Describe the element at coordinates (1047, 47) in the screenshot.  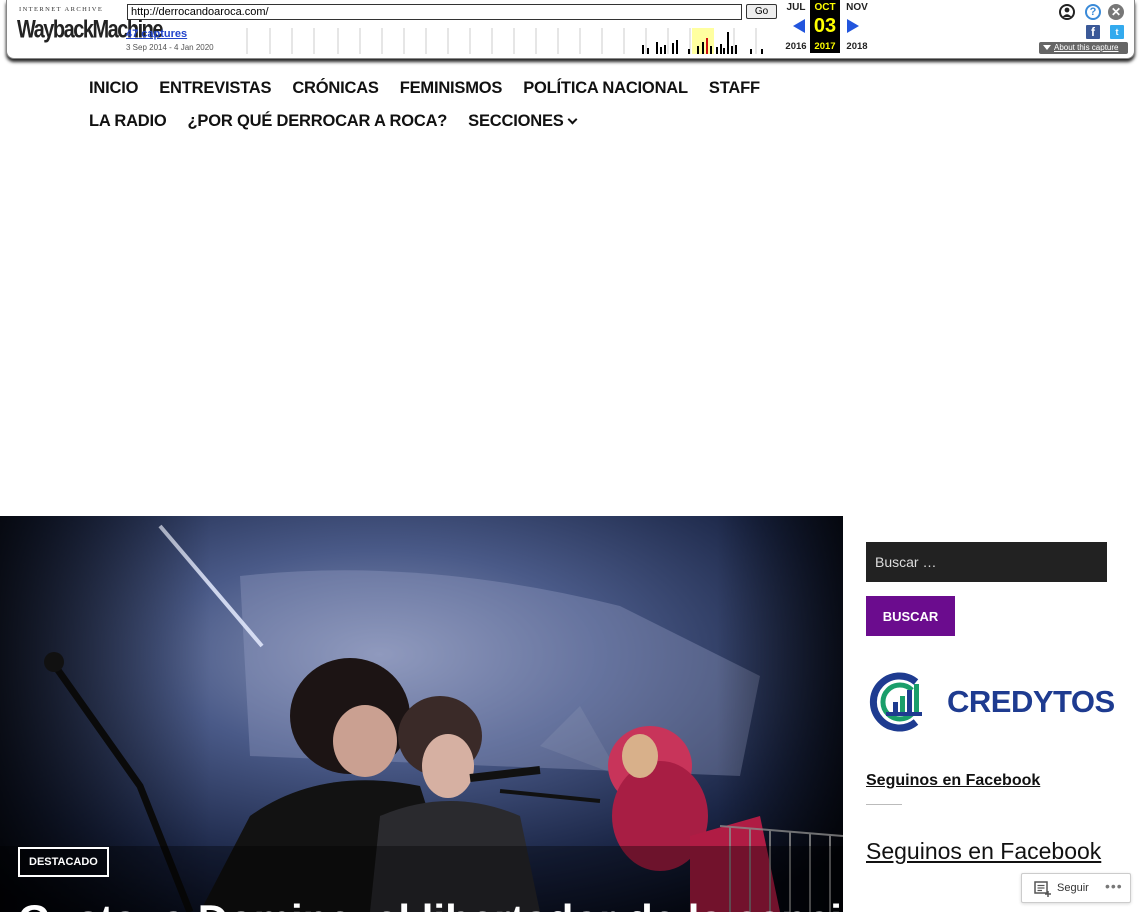
I see `triangle-down-icon` at that location.